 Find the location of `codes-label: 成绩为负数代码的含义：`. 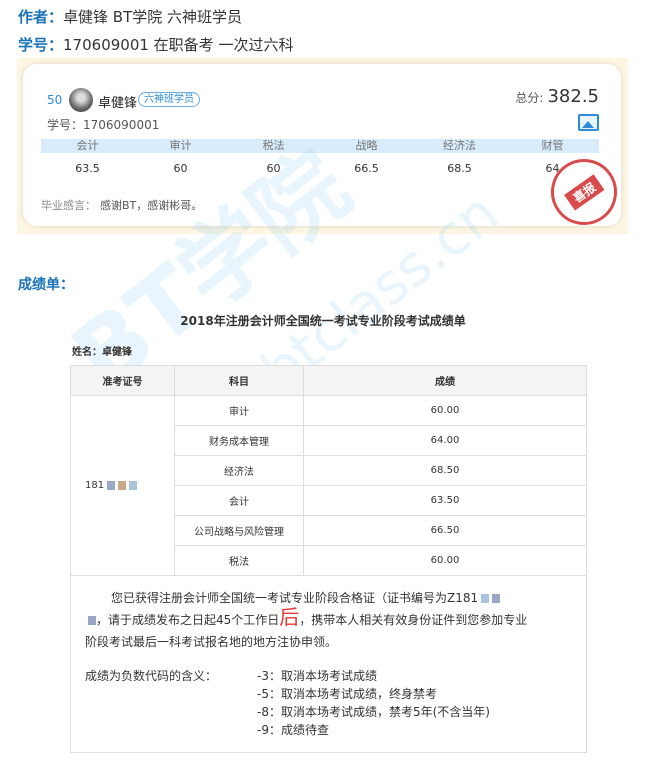

codes-label: 成绩为负数代码的含义： is located at coordinates (151, 676).